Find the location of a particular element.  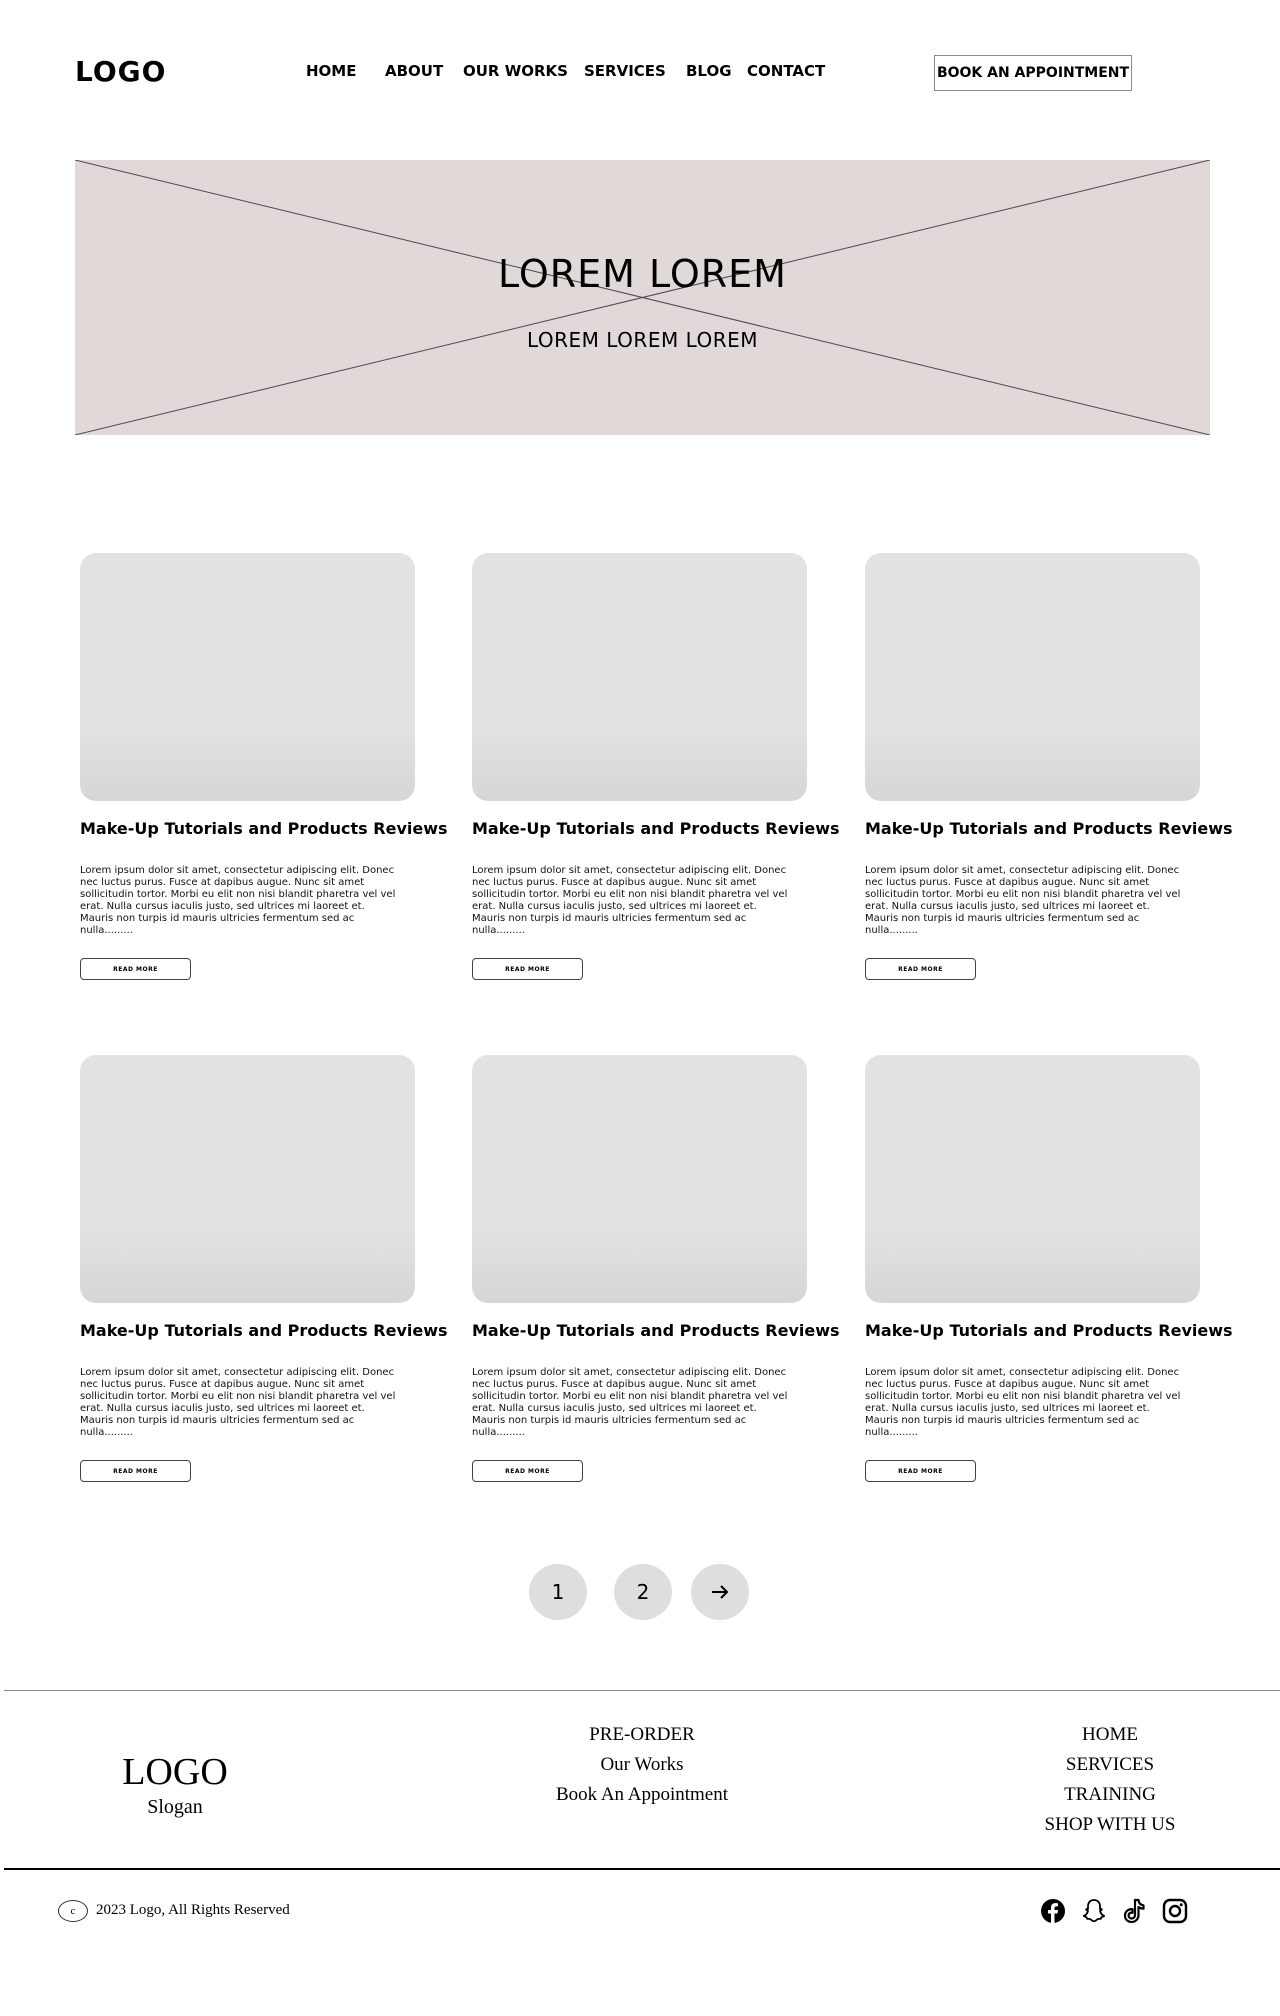

footer-link-home: HOME is located at coordinates (1110, 1735).